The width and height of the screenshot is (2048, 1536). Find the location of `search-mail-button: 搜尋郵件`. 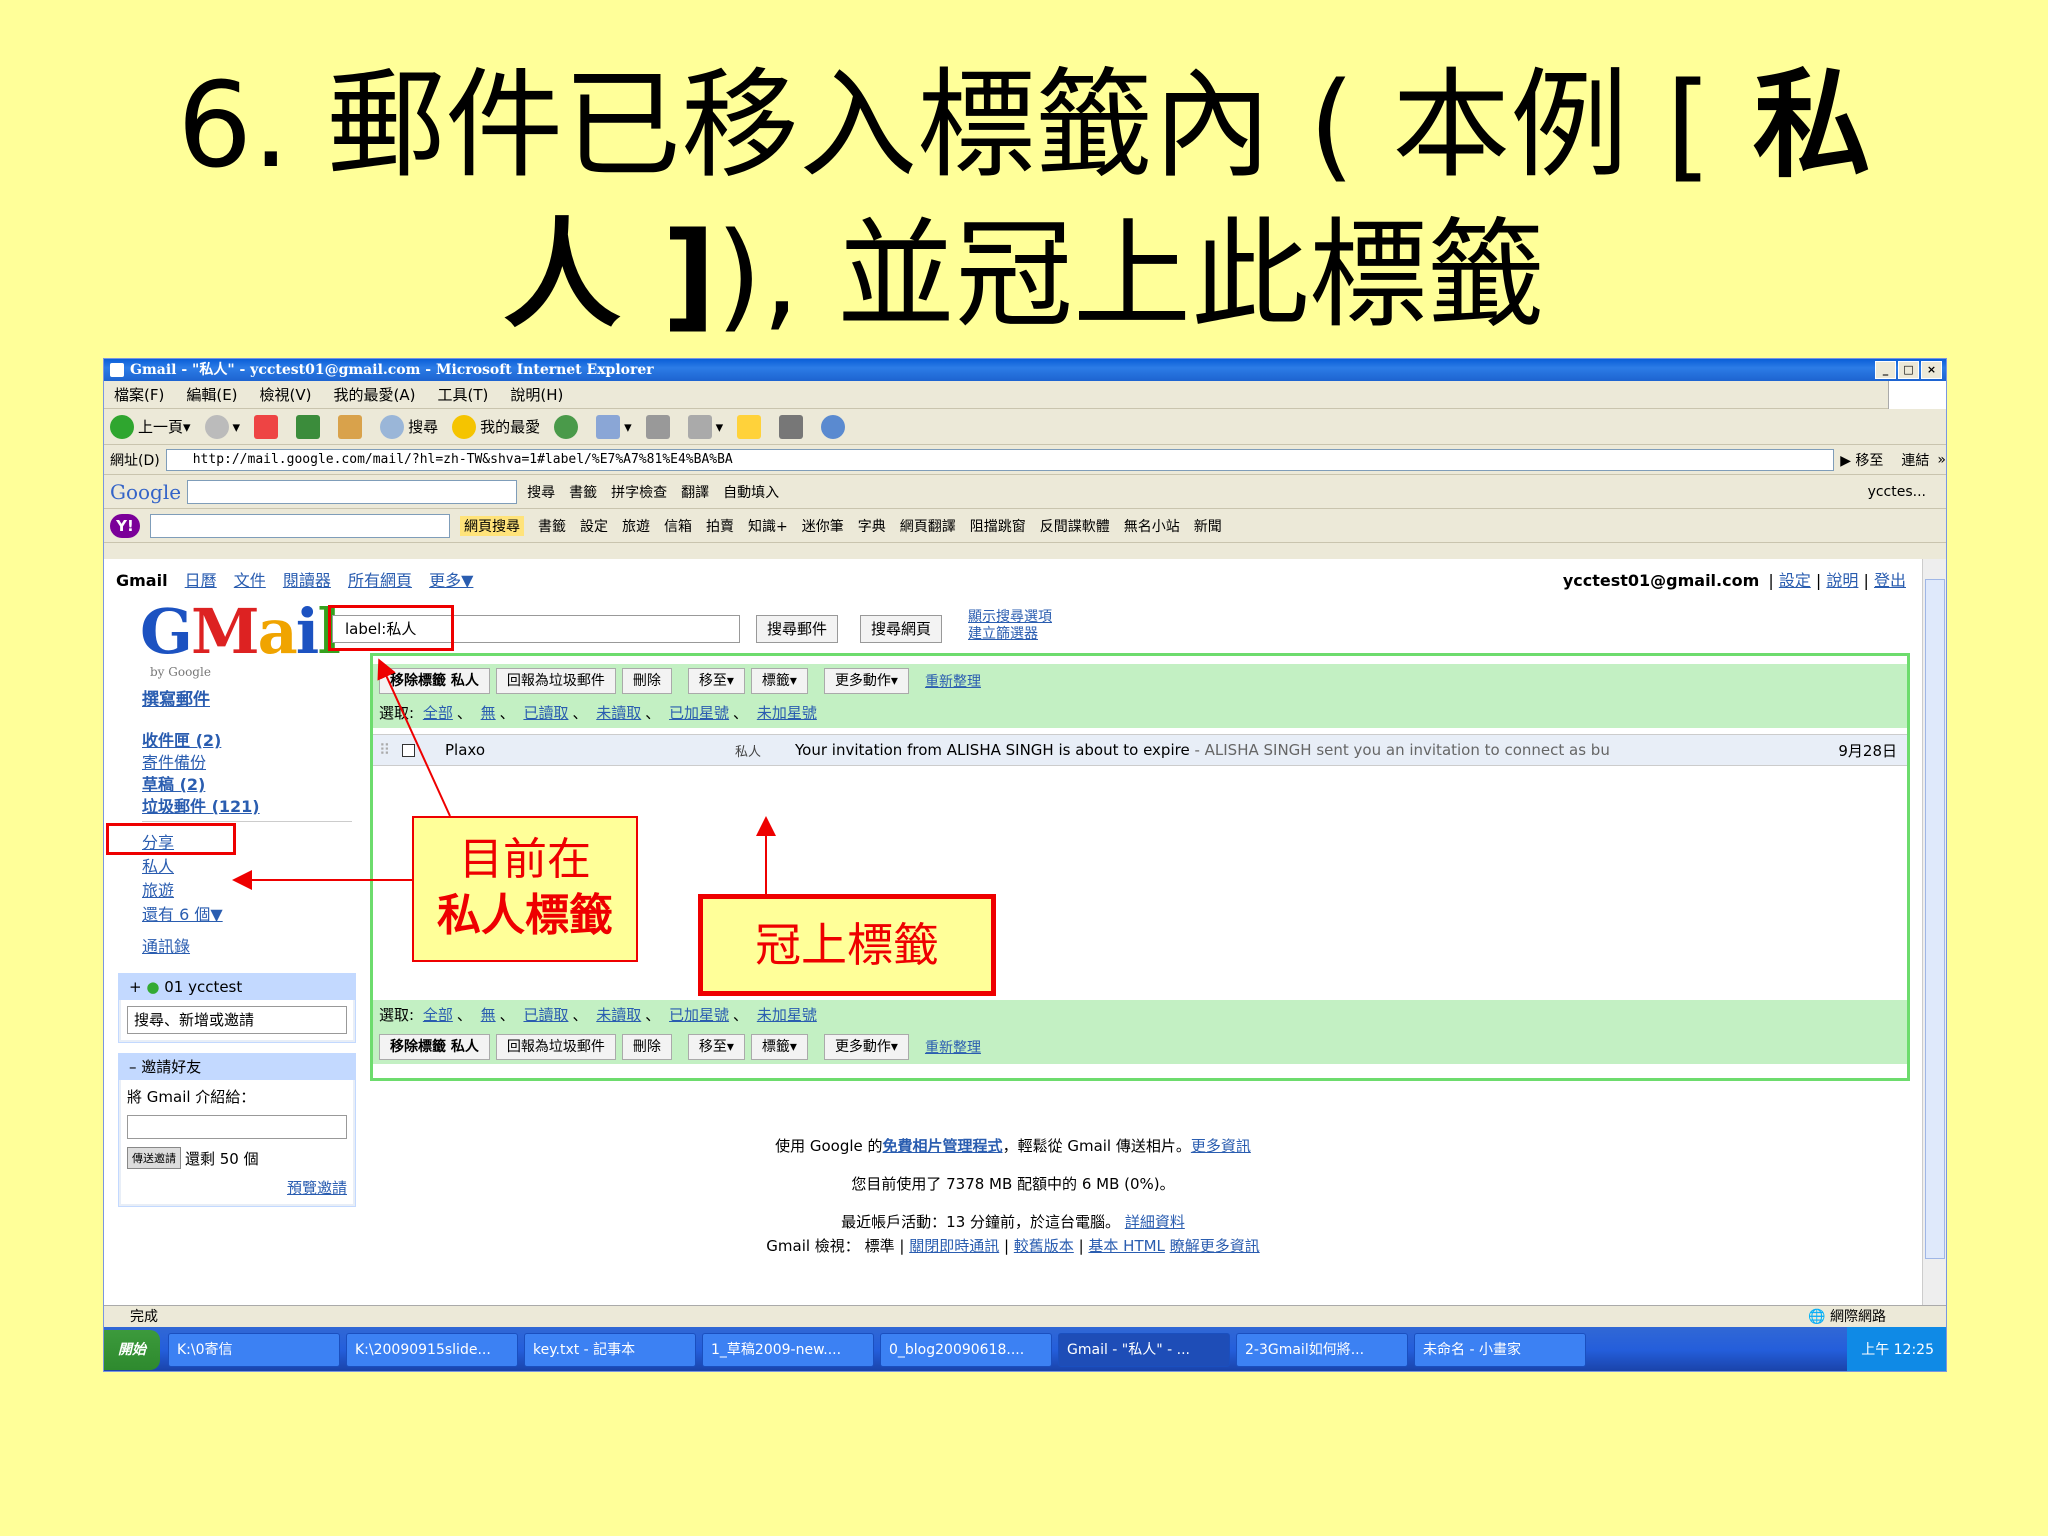

search-mail-button: 搜尋郵件 is located at coordinates (797, 629).